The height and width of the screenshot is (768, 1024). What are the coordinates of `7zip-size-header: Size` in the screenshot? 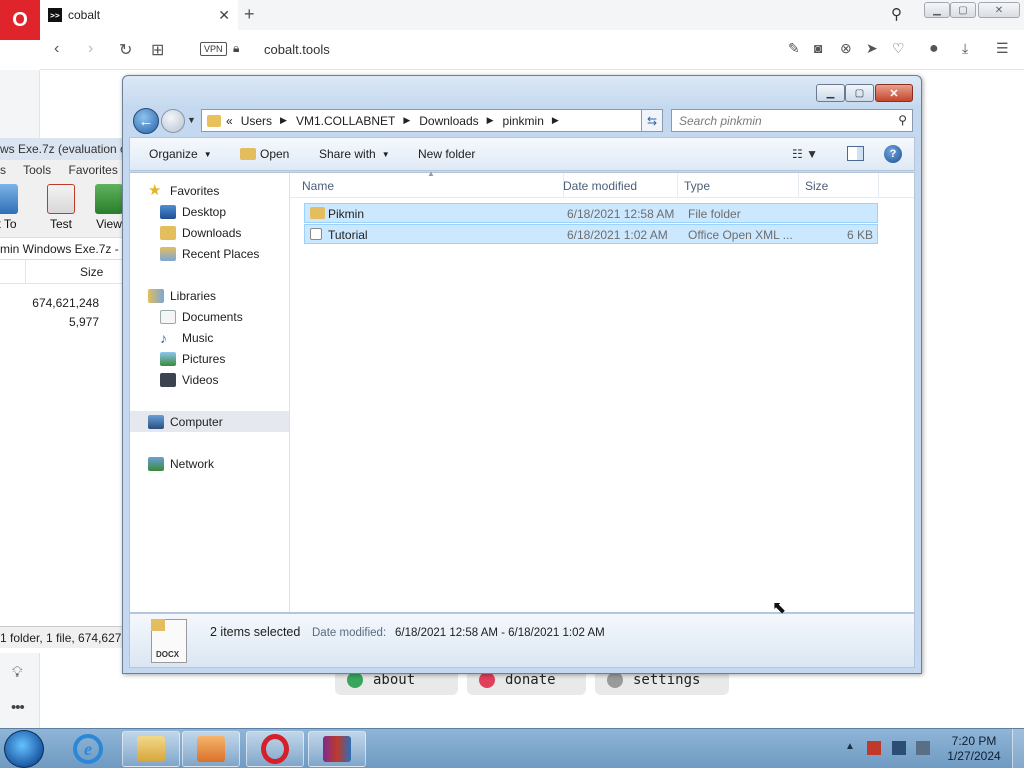 It's located at (91, 272).